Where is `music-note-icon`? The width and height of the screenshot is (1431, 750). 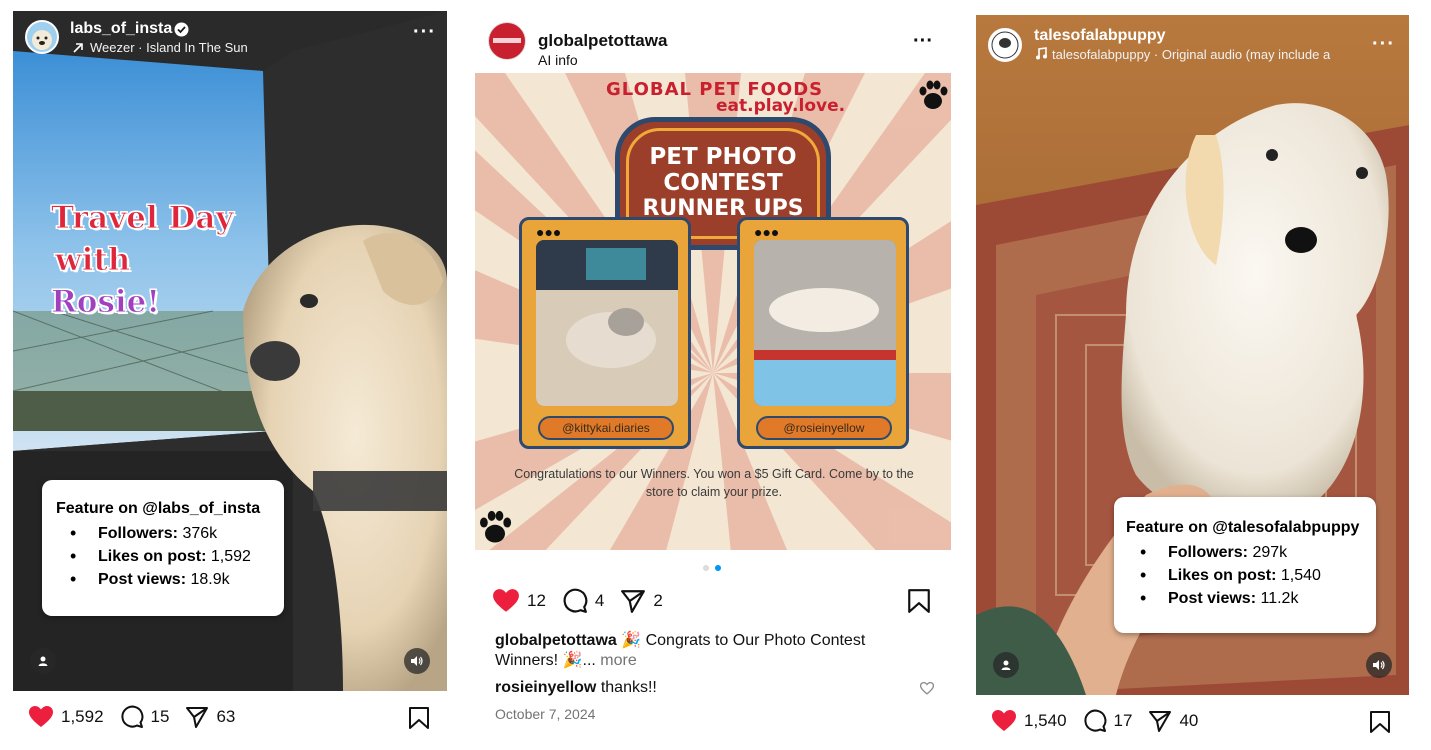
music-note-icon is located at coordinates (1041, 53).